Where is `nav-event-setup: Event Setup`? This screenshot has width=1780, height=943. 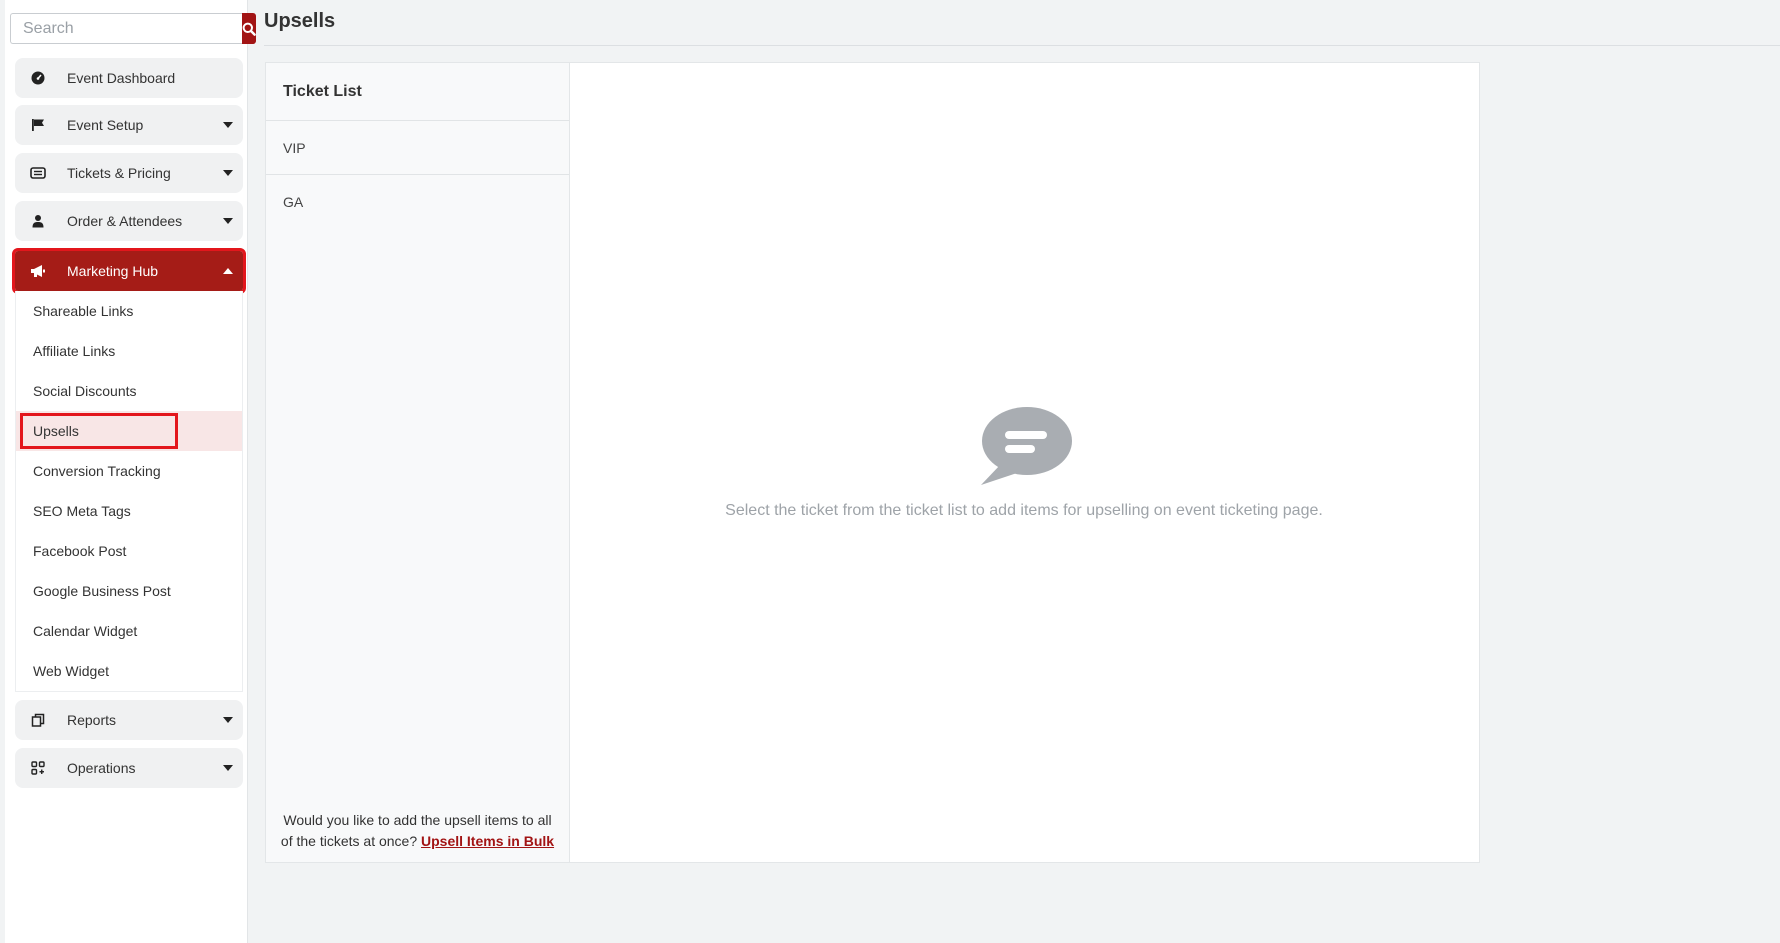
nav-event-setup: Event Setup is located at coordinates (129, 125).